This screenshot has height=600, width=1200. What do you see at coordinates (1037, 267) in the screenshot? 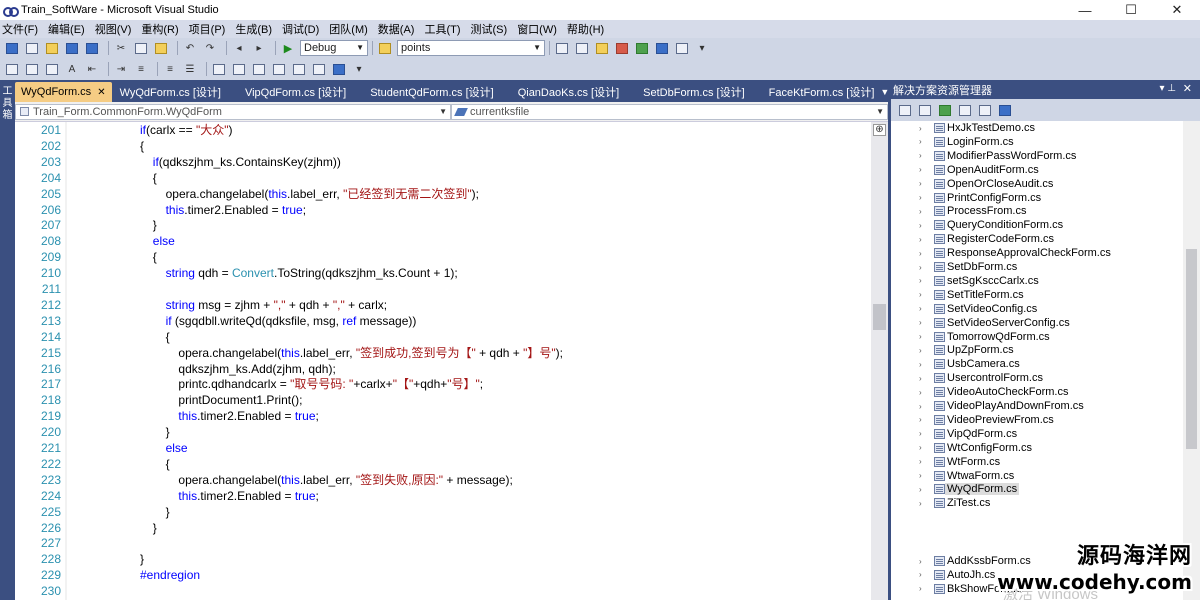
I see `solution-file-item: › SetDbForm.cs` at bounding box center [1037, 267].